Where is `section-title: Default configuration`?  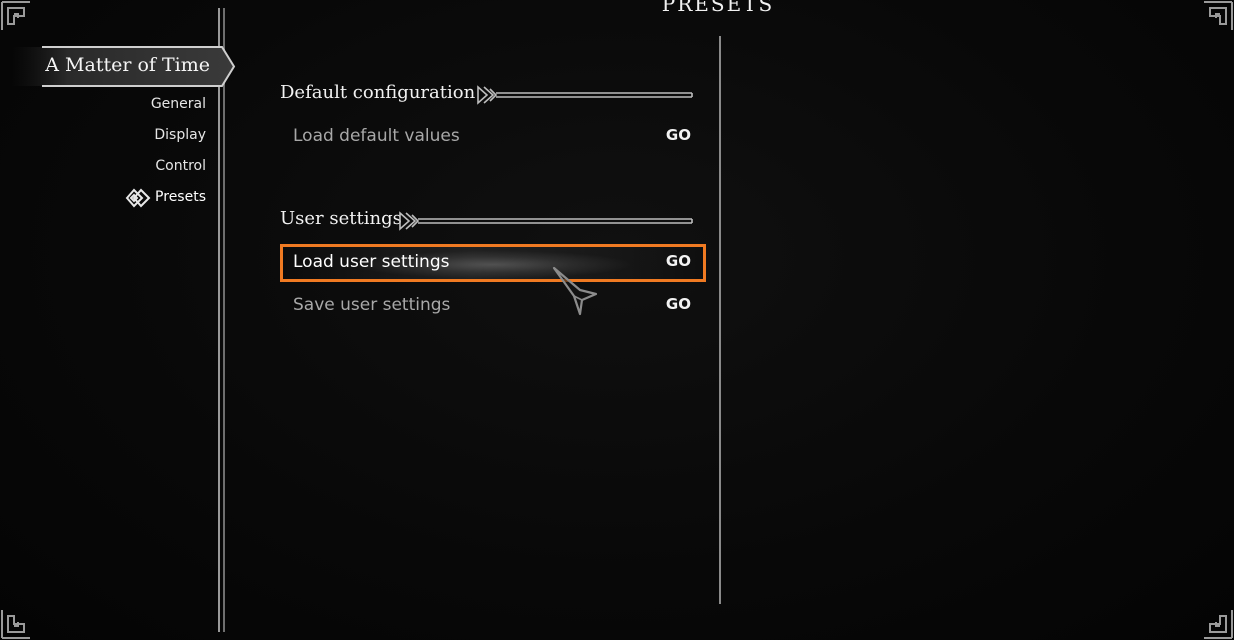
section-title: Default configuration is located at coordinates (378, 92).